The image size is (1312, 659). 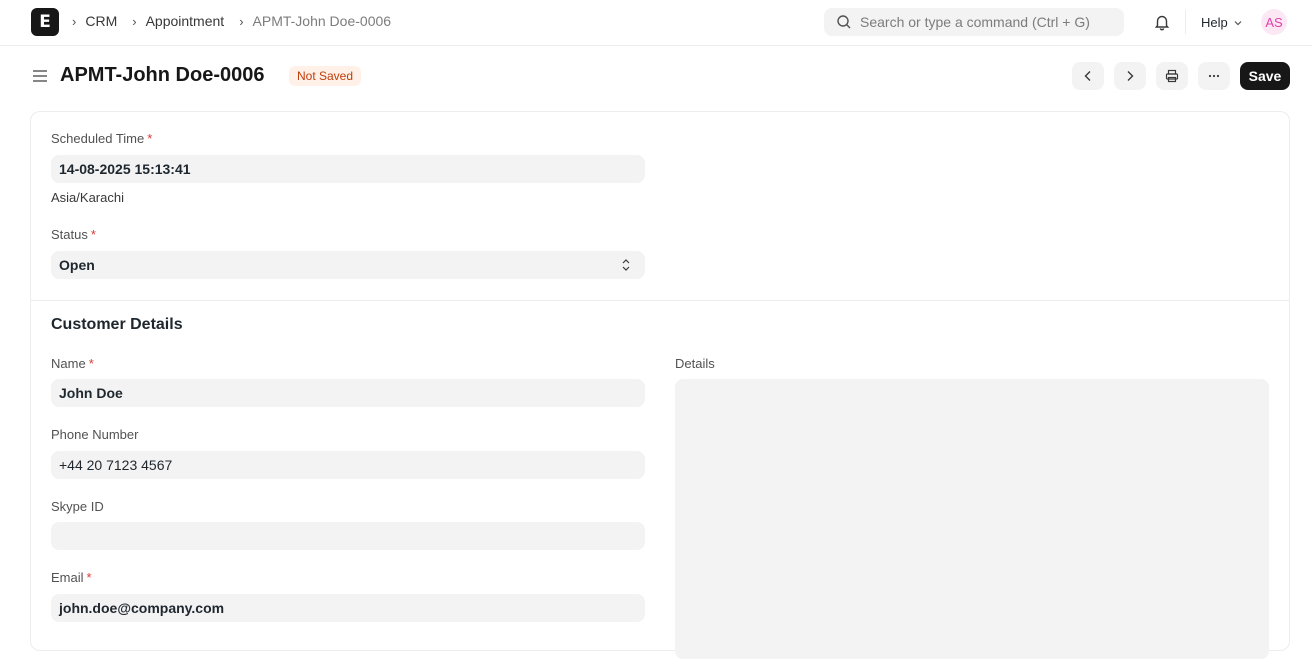 What do you see at coordinates (87, 197) in the screenshot?
I see `timezone-label: Asia/Karachi` at bounding box center [87, 197].